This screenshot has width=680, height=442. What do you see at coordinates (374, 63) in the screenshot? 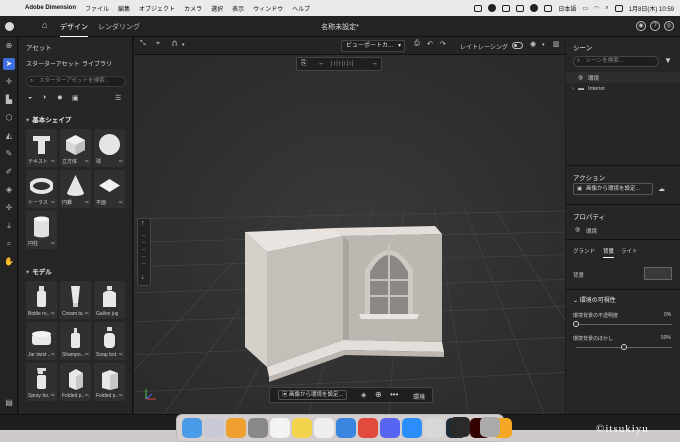
I see `next-arrow-icon: →` at bounding box center [374, 63].